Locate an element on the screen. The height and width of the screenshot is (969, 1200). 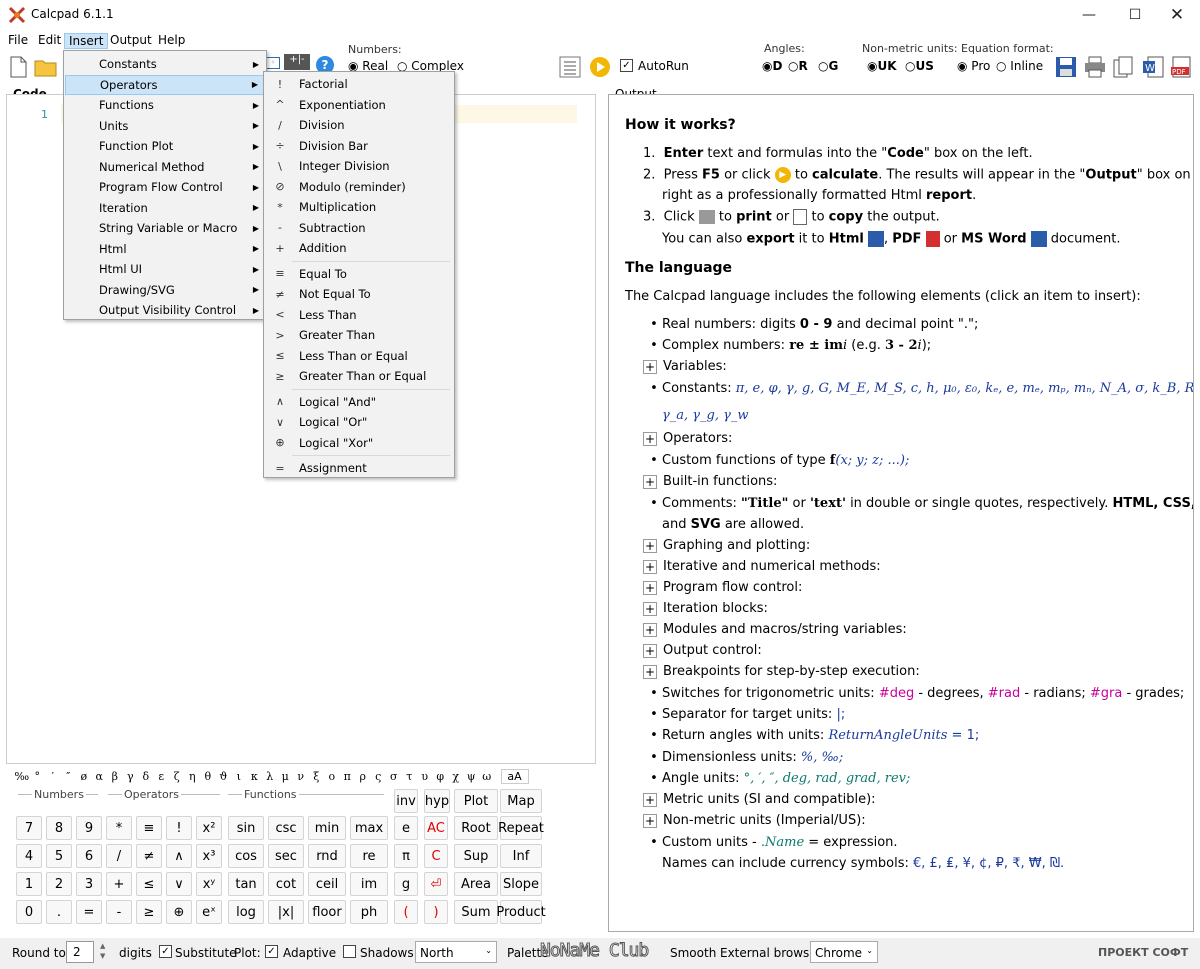
keypad-key: Area is located at coordinates (476, 884).